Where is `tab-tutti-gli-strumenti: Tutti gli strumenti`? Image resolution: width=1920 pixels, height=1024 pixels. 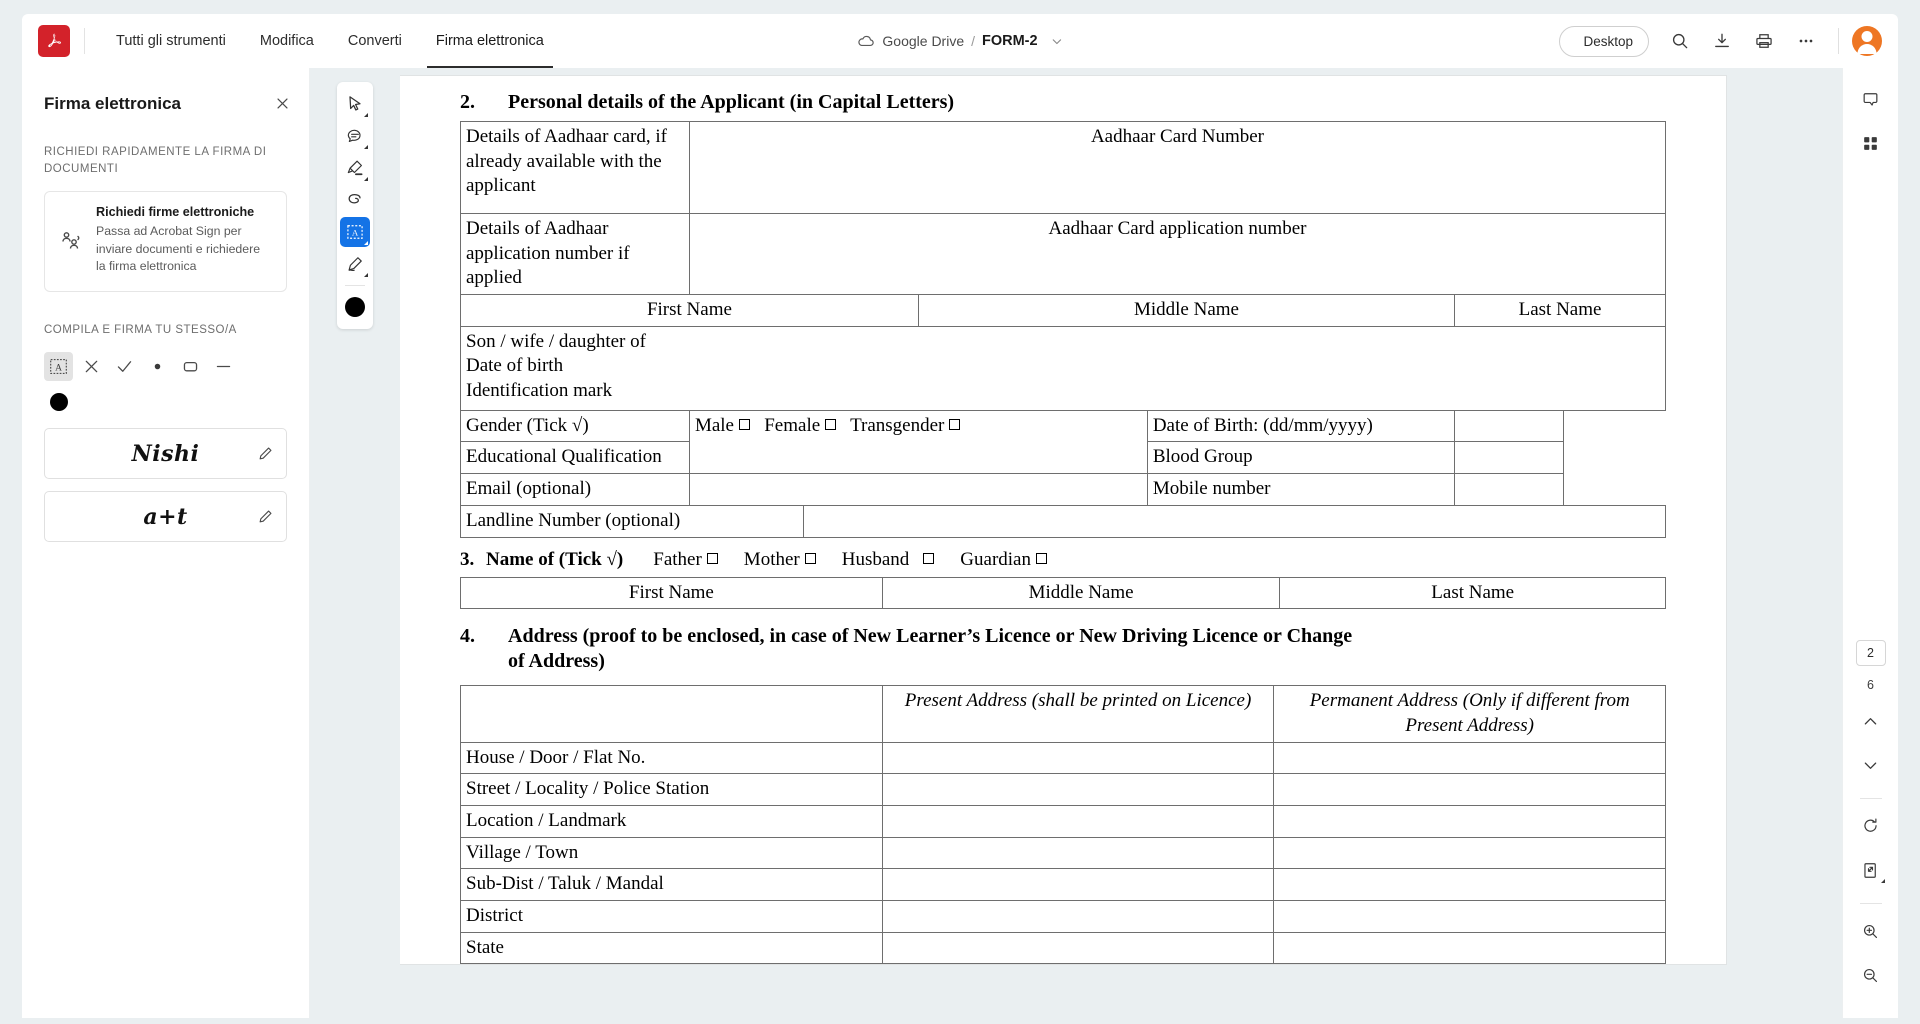 tab-tutti-gli-strumenti: Tutti gli strumenti is located at coordinates (171, 41).